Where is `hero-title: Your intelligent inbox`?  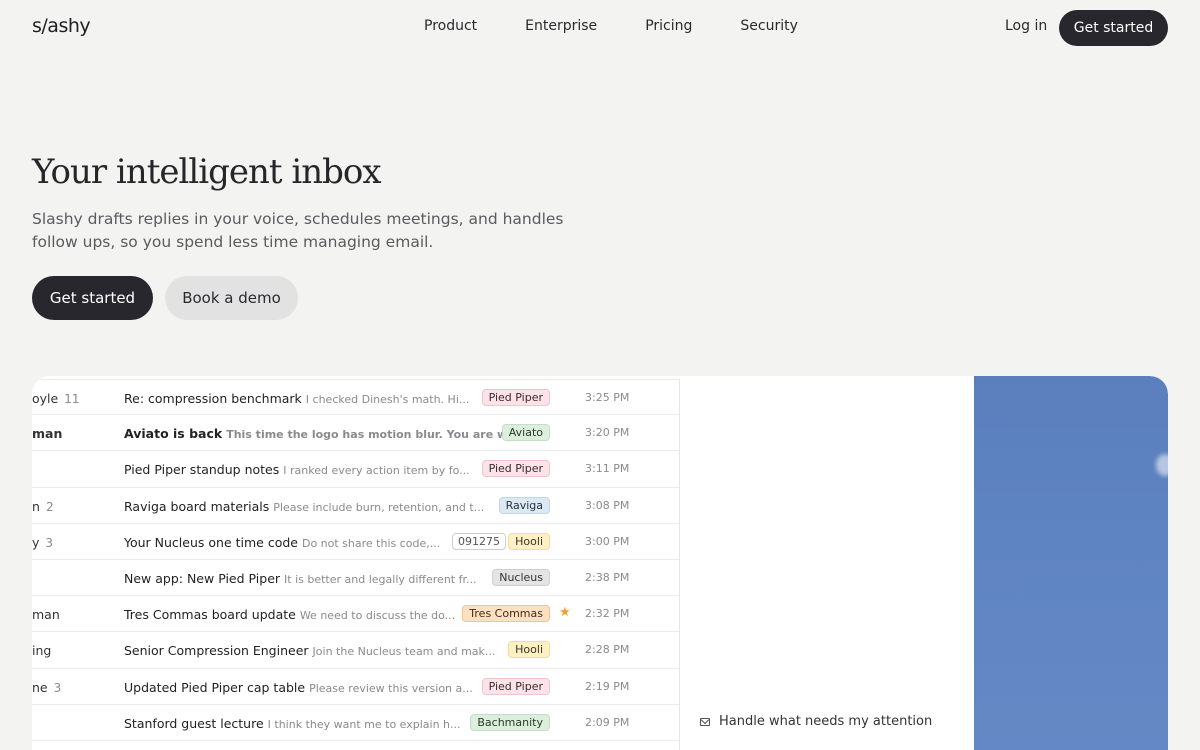
hero-title: Your intelligent inbox is located at coordinates (207, 172).